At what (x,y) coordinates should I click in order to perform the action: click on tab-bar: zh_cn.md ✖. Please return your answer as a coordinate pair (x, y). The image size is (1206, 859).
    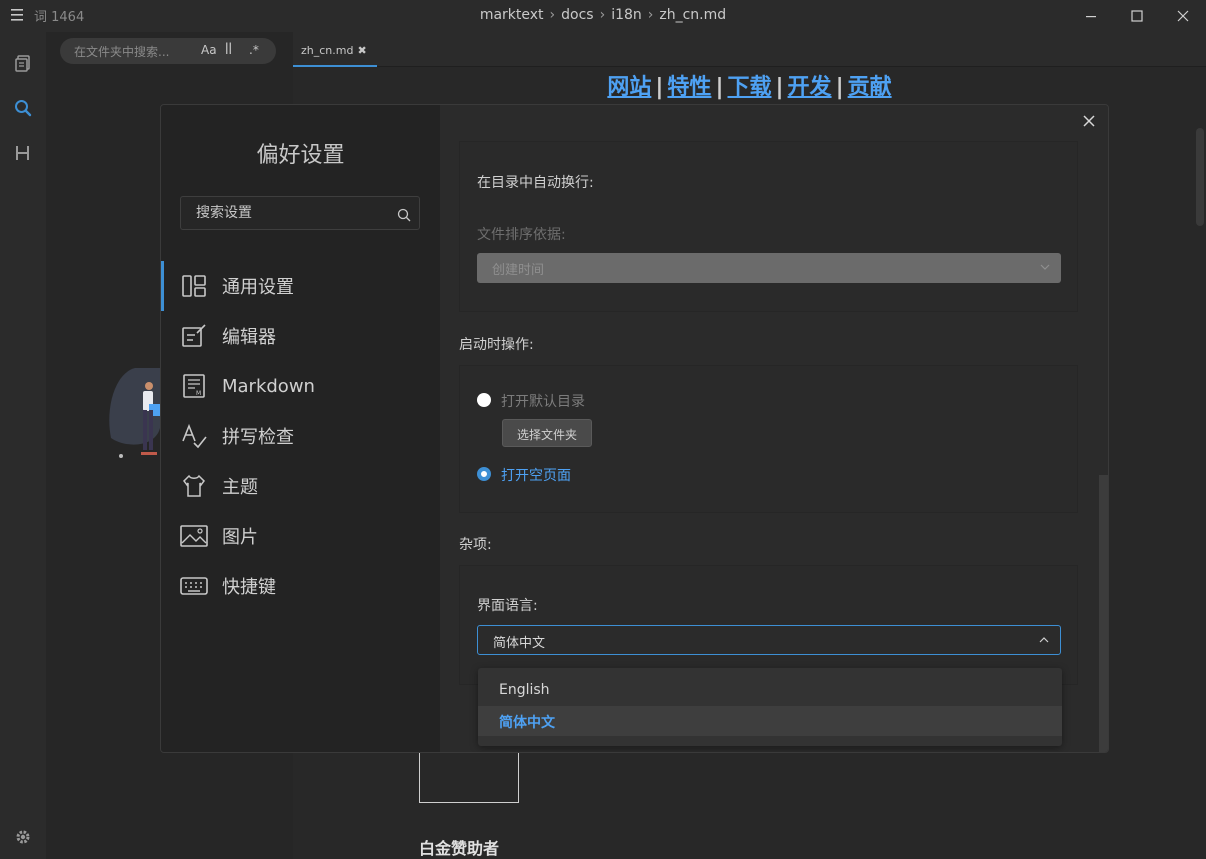
    Looking at the image, I should click on (749, 49).